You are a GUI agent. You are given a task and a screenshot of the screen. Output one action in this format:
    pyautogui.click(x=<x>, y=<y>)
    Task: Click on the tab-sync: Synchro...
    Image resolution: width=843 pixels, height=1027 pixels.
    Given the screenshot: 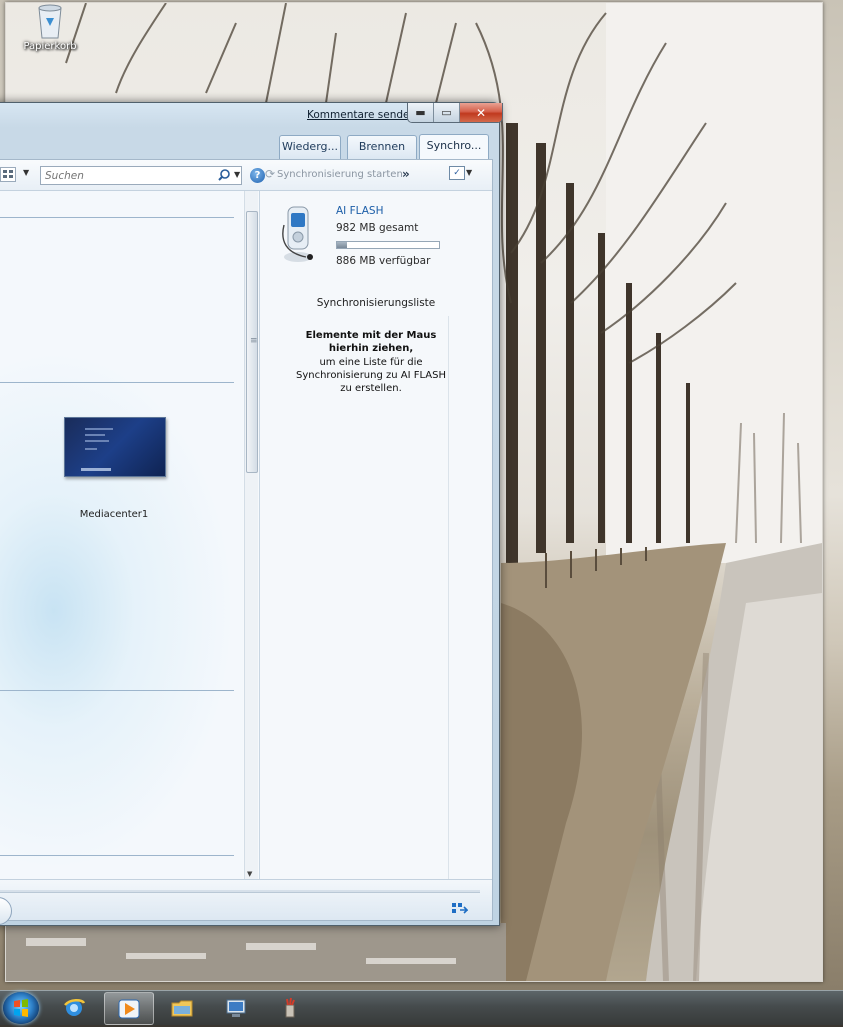 What is the action you would take?
    pyautogui.click(x=454, y=147)
    